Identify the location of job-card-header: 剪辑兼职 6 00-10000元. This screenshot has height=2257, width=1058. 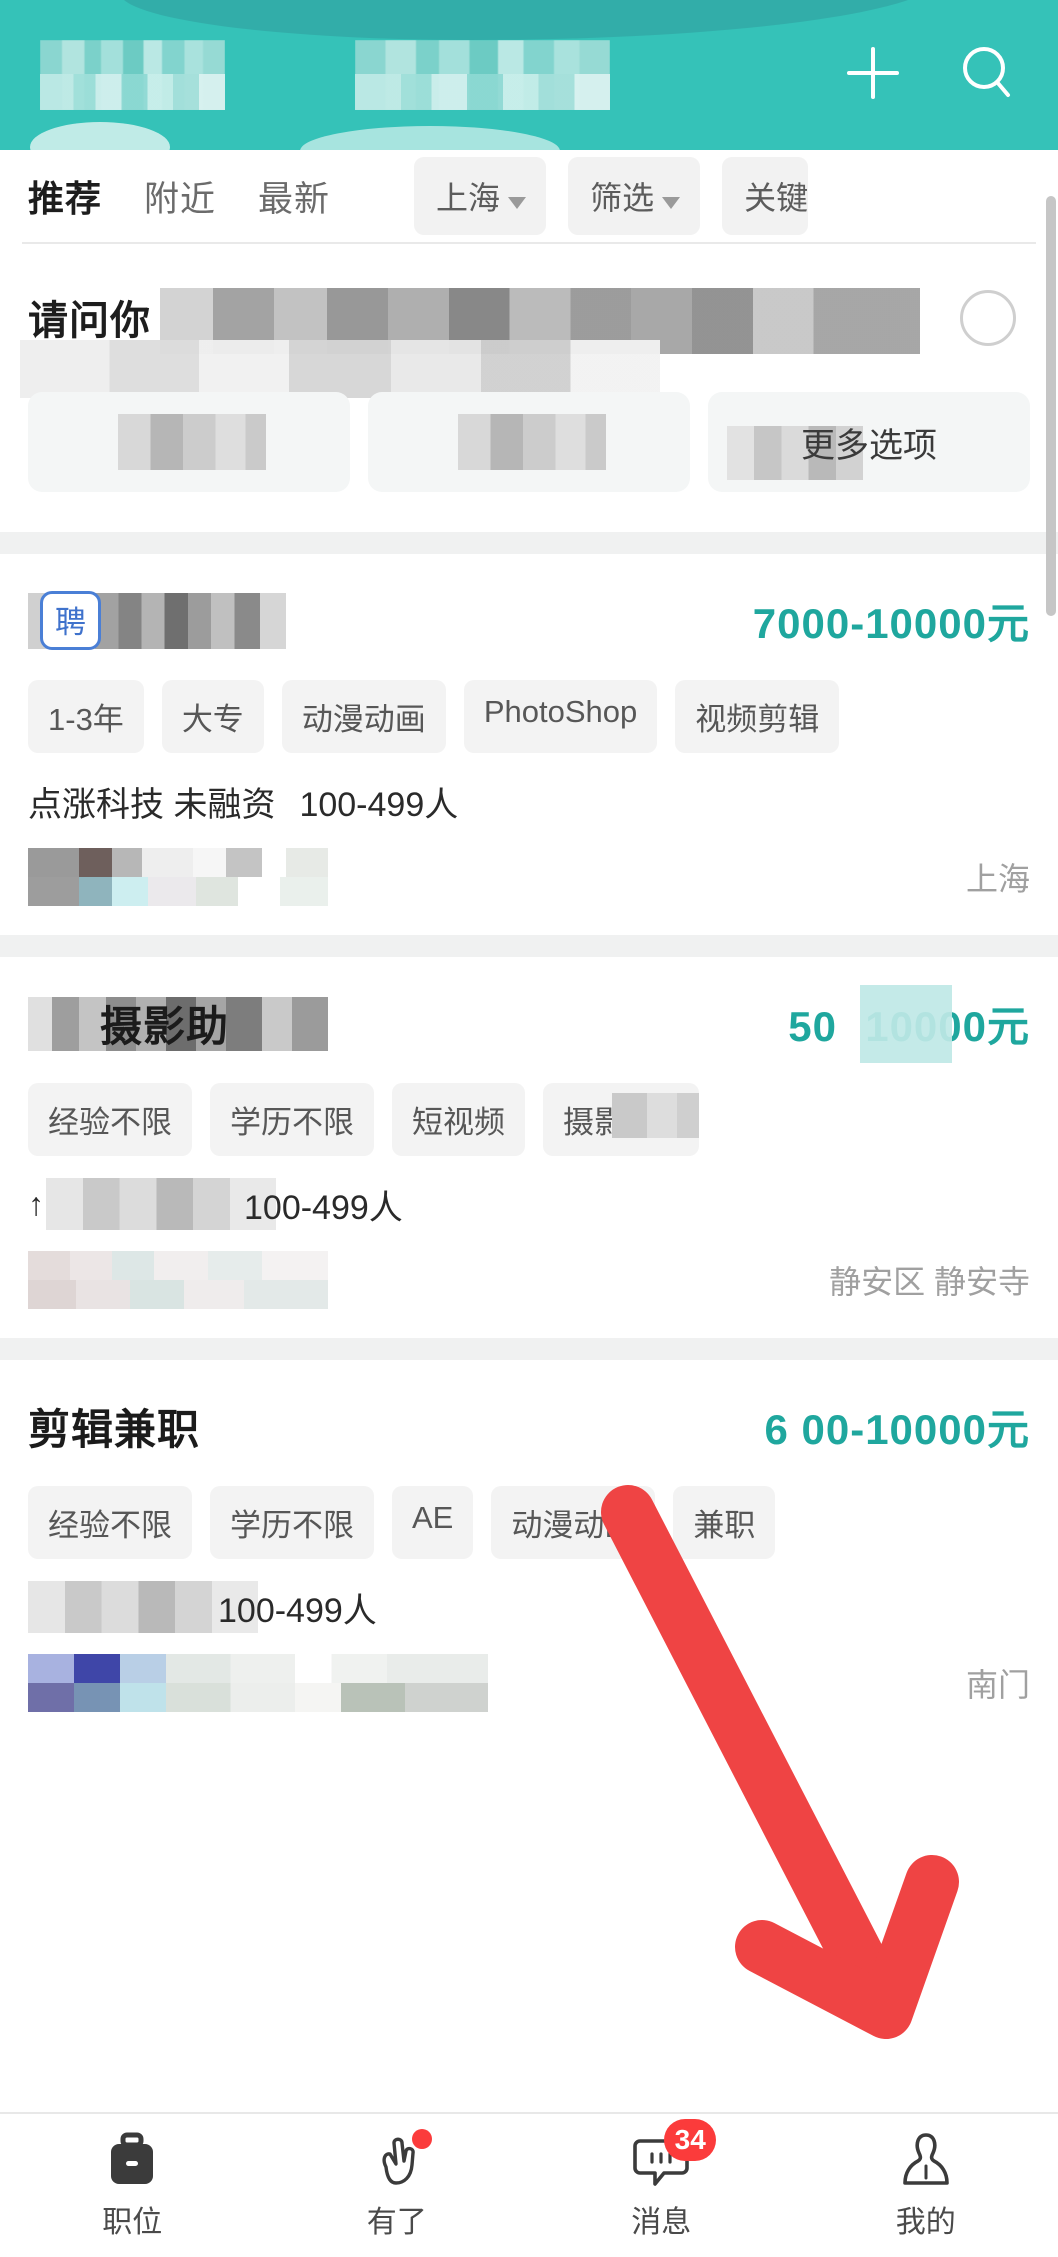
(529, 1426).